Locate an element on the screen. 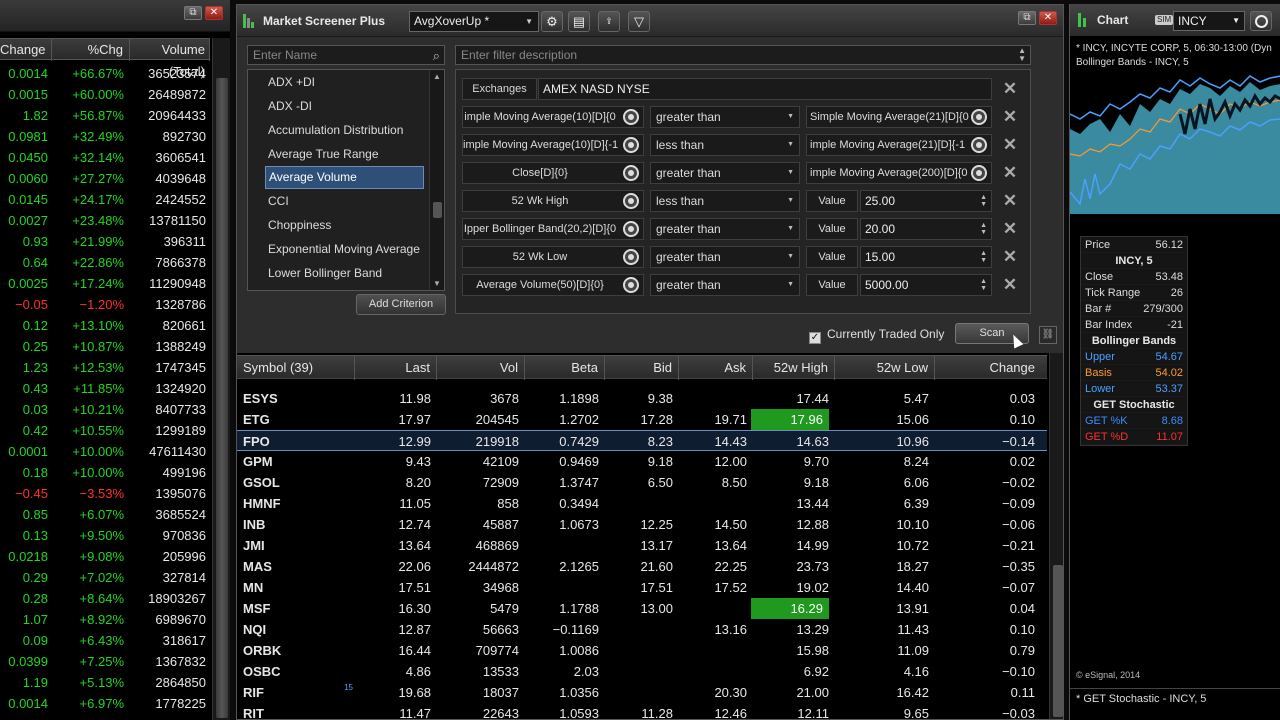  column-header-52w-high: 52w High is located at coordinates (794, 368).